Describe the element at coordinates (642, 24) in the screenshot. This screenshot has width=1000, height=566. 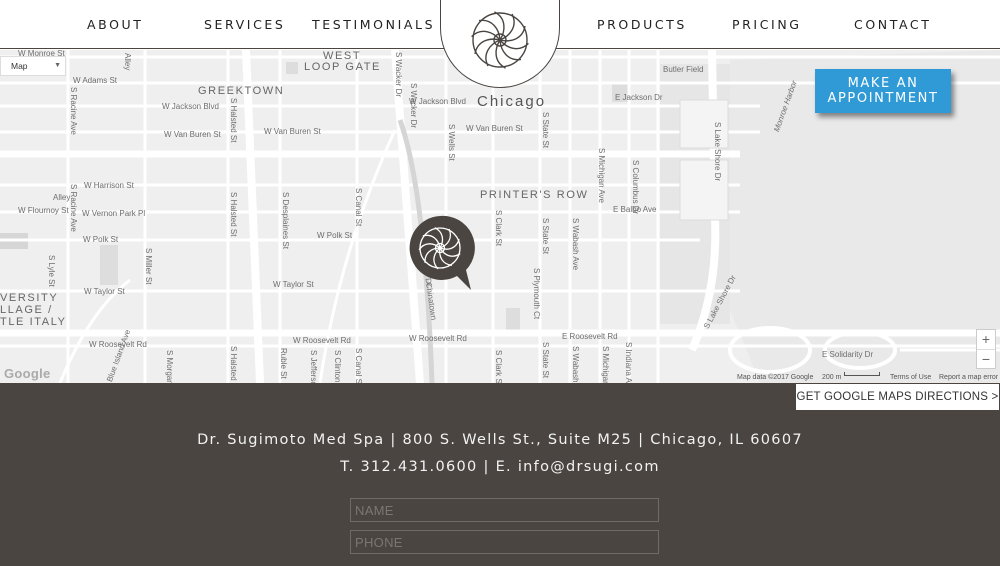
I see `nav-products: PRODUCTS` at that location.